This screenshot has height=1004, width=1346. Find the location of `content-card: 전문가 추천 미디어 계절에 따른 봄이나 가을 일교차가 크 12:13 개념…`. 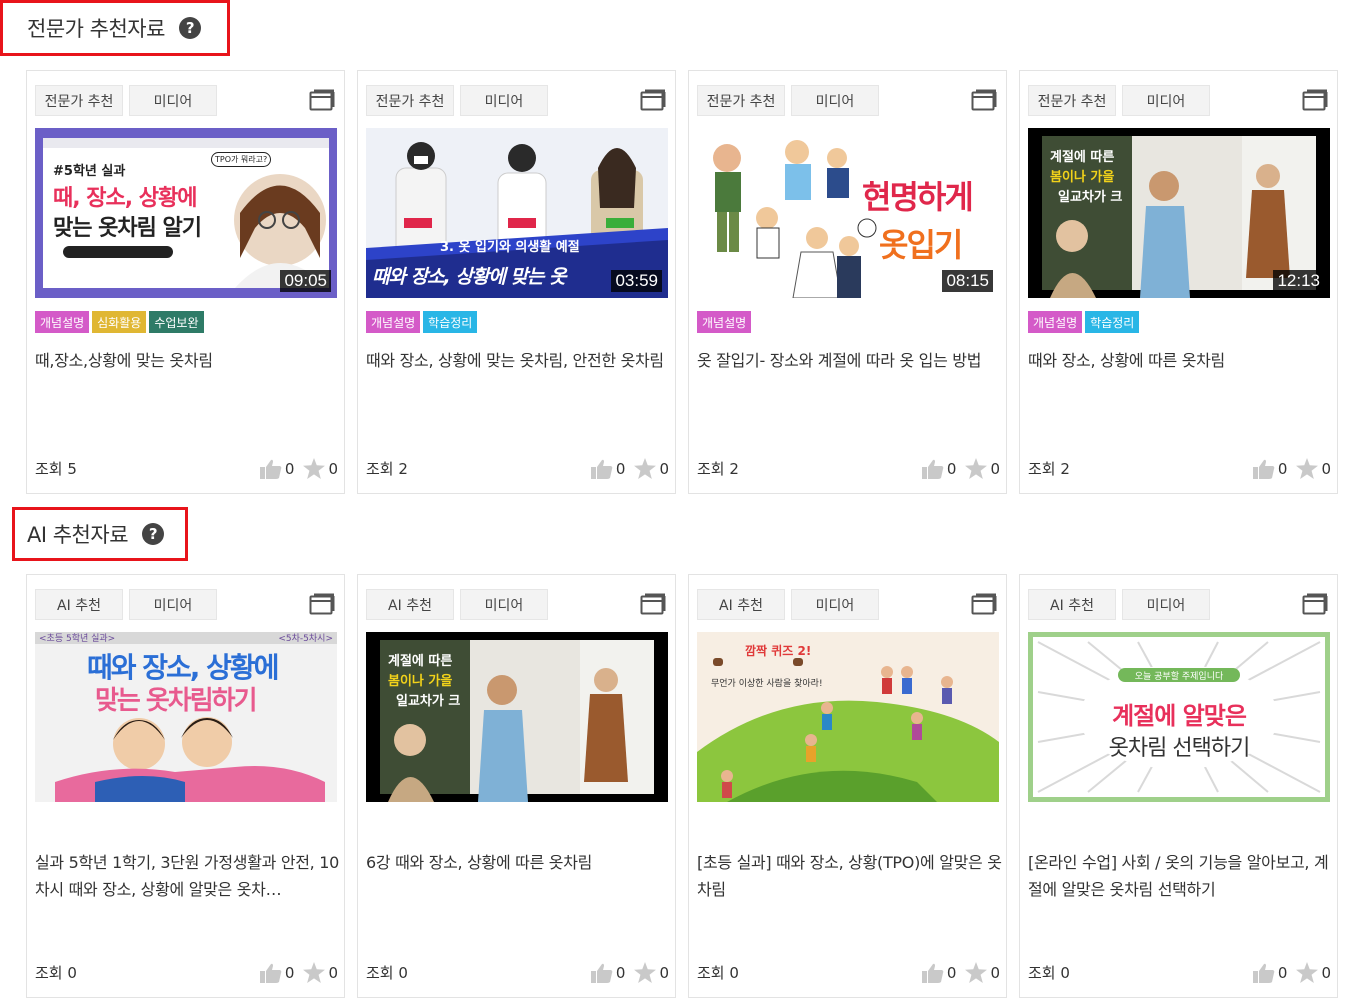

content-card: 전문가 추천 미디어 계절에 따른 봄이나 가을 일교차가 크 12:13 개념… is located at coordinates (1178, 282).